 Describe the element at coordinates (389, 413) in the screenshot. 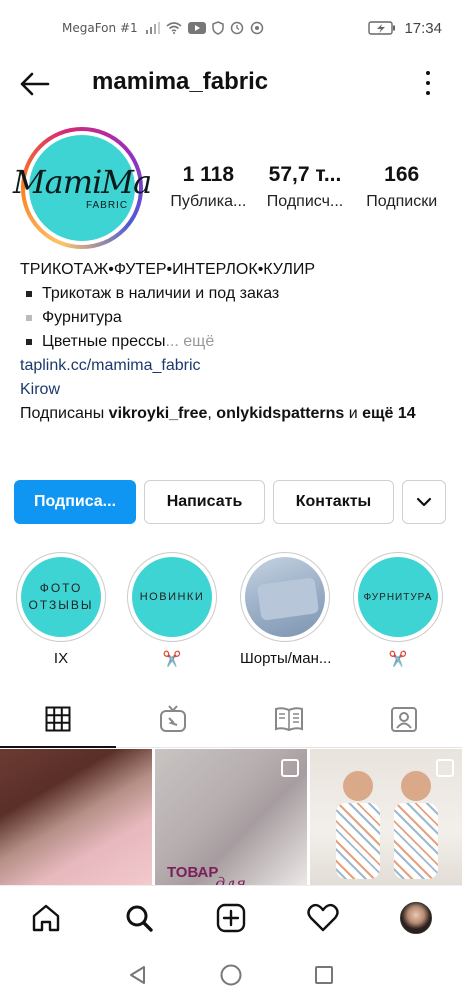

I see `followed-more: ещё 14` at that location.